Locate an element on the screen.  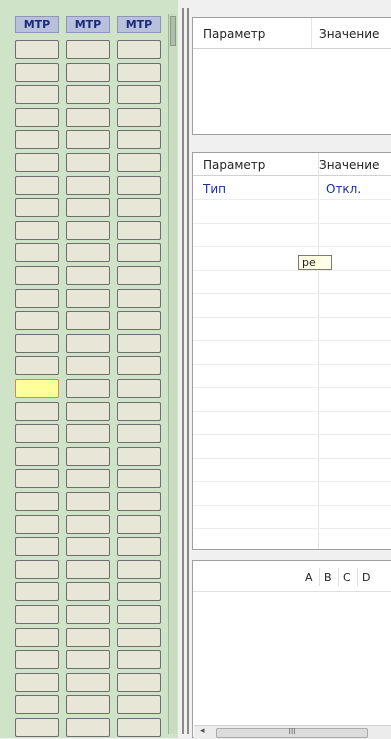
mtp-column-header-3: МТР is located at coordinates (139, 24).